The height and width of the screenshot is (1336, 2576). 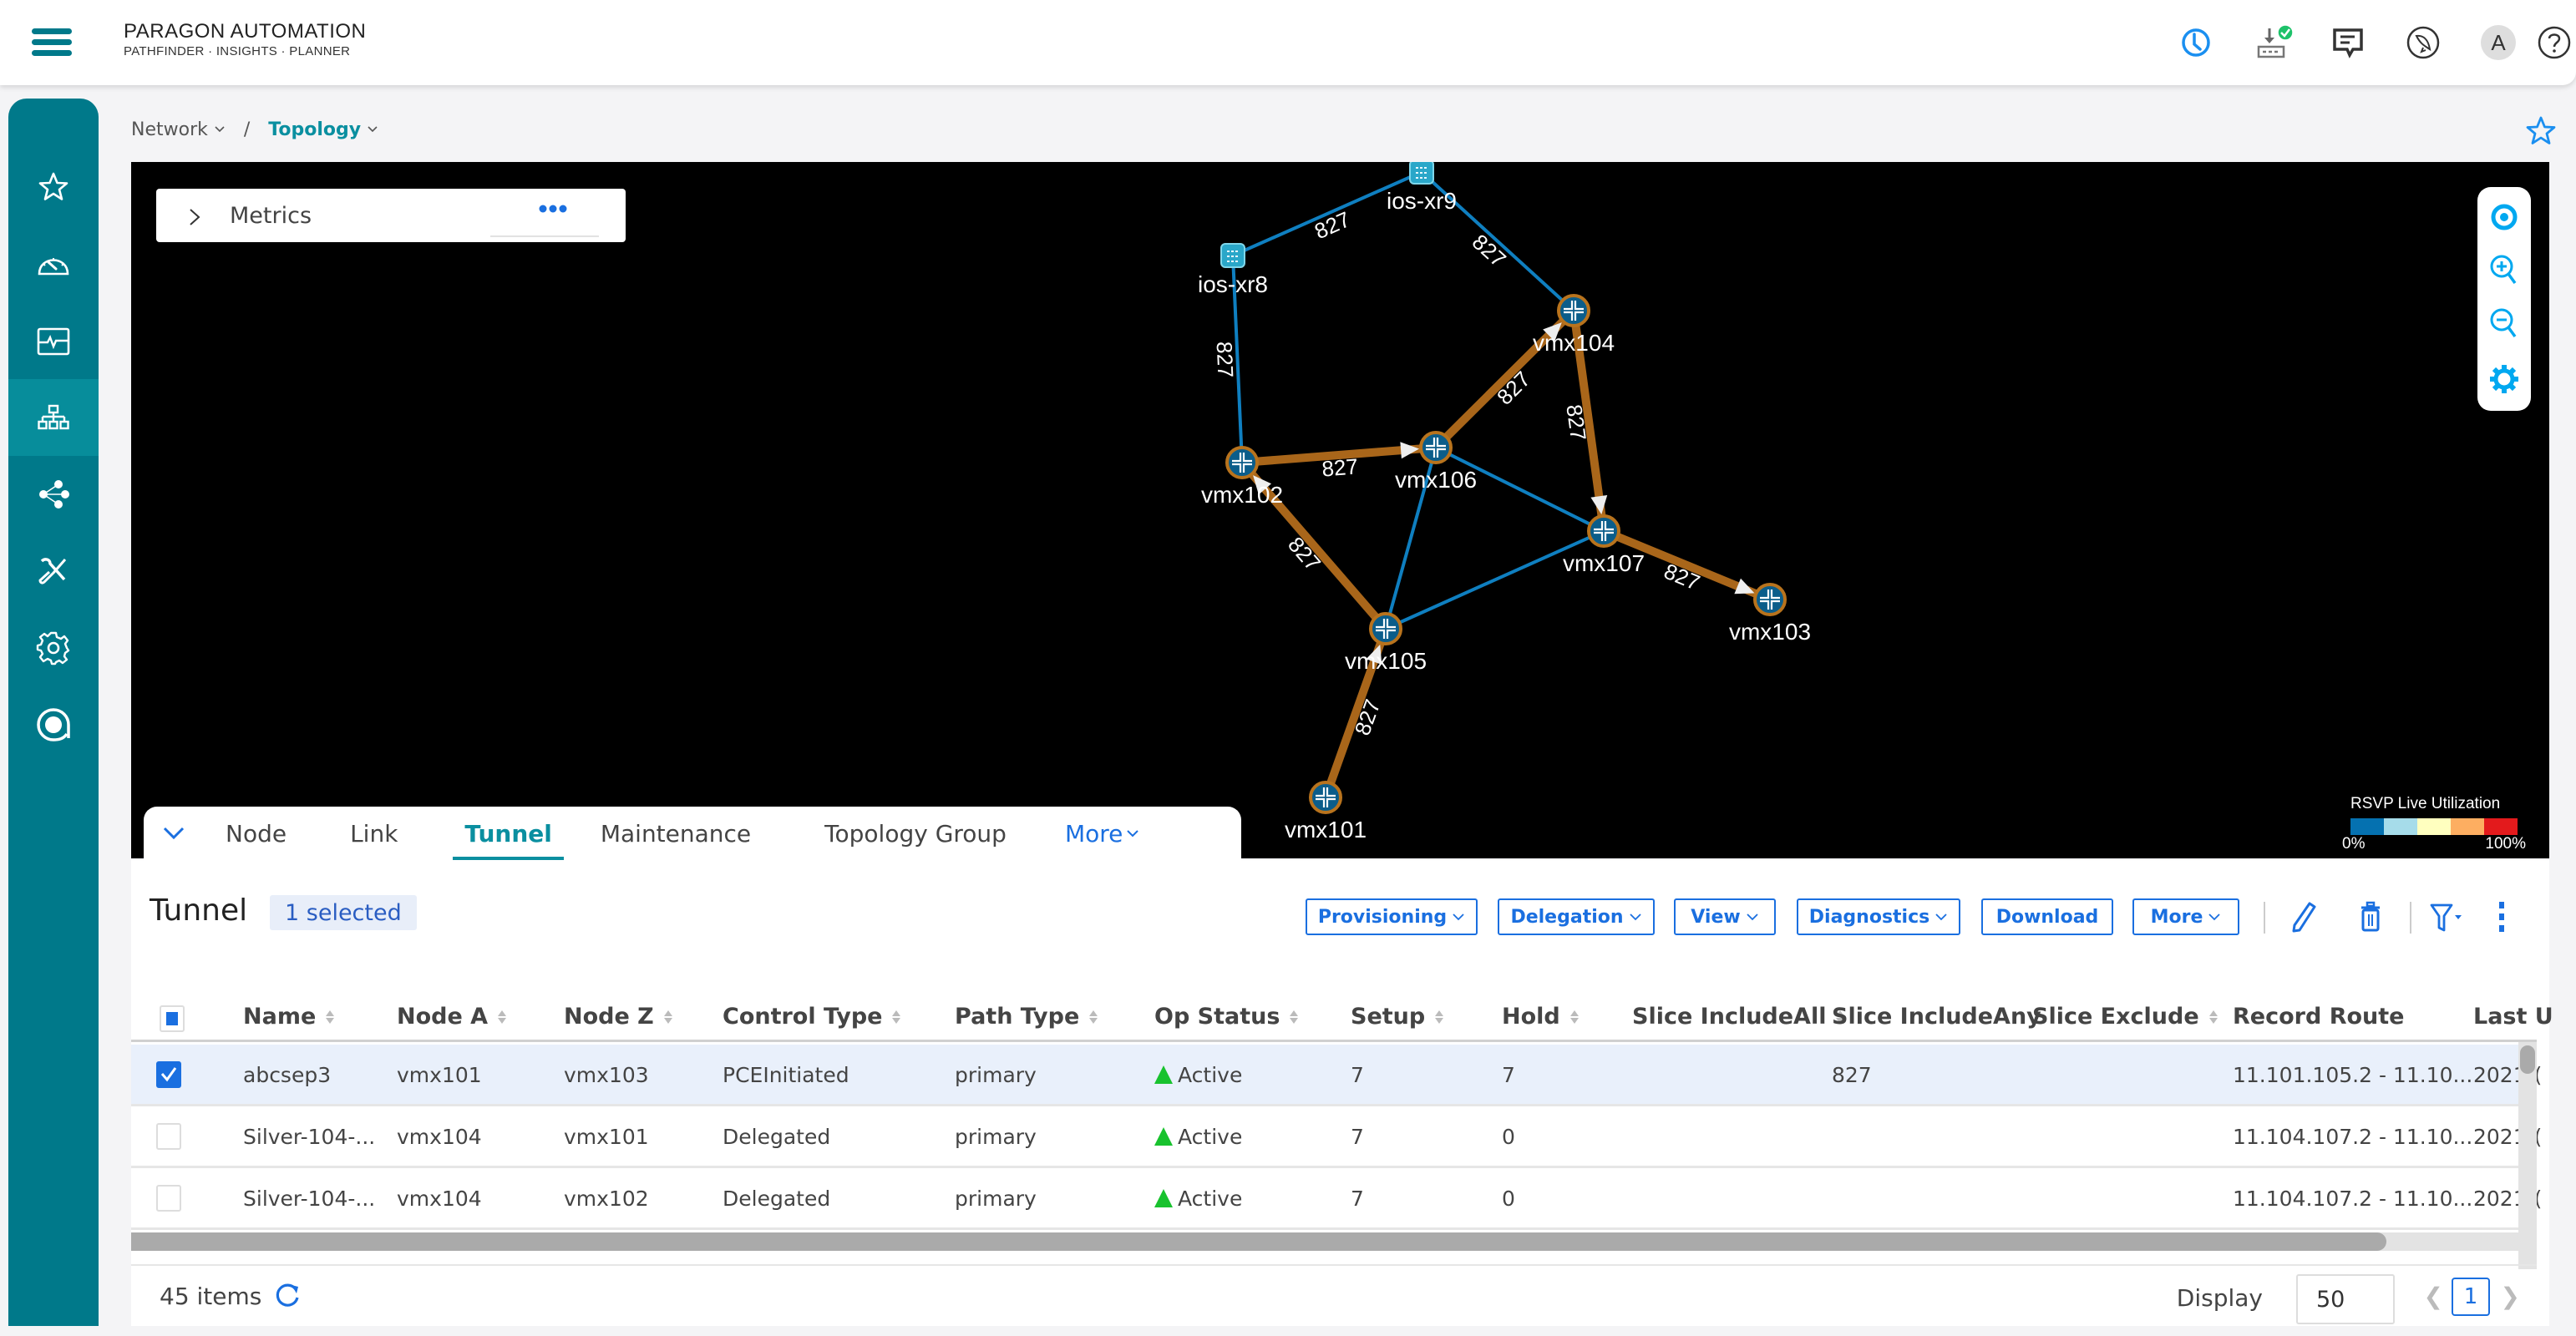 What do you see at coordinates (1738, 1017) in the screenshot?
I see `col-slice-include-all: Slice IncludeAll` at bounding box center [1738, 1017].